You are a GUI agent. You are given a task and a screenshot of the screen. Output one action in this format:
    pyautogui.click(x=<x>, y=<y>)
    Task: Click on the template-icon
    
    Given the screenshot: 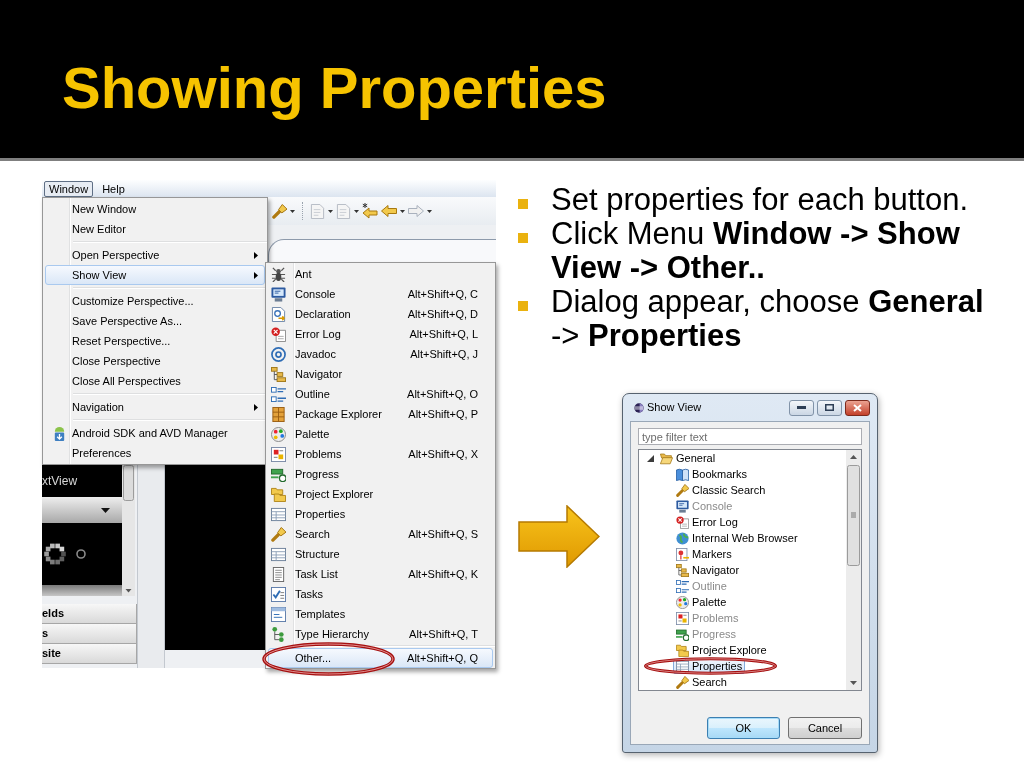 What is the action you would take?
    pyautogui.click(x=278, y=614)
    